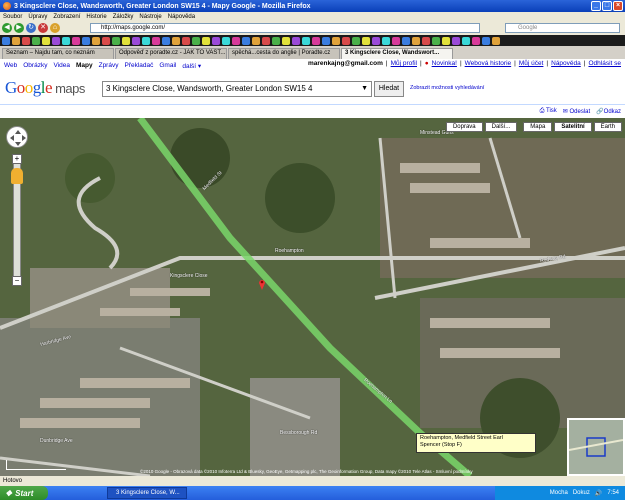 This screenshot has width=625, height=500. What do you see at coordinates (17, 137) in the screenshot?
I see `pan-control` at bounding box center [17, 137].